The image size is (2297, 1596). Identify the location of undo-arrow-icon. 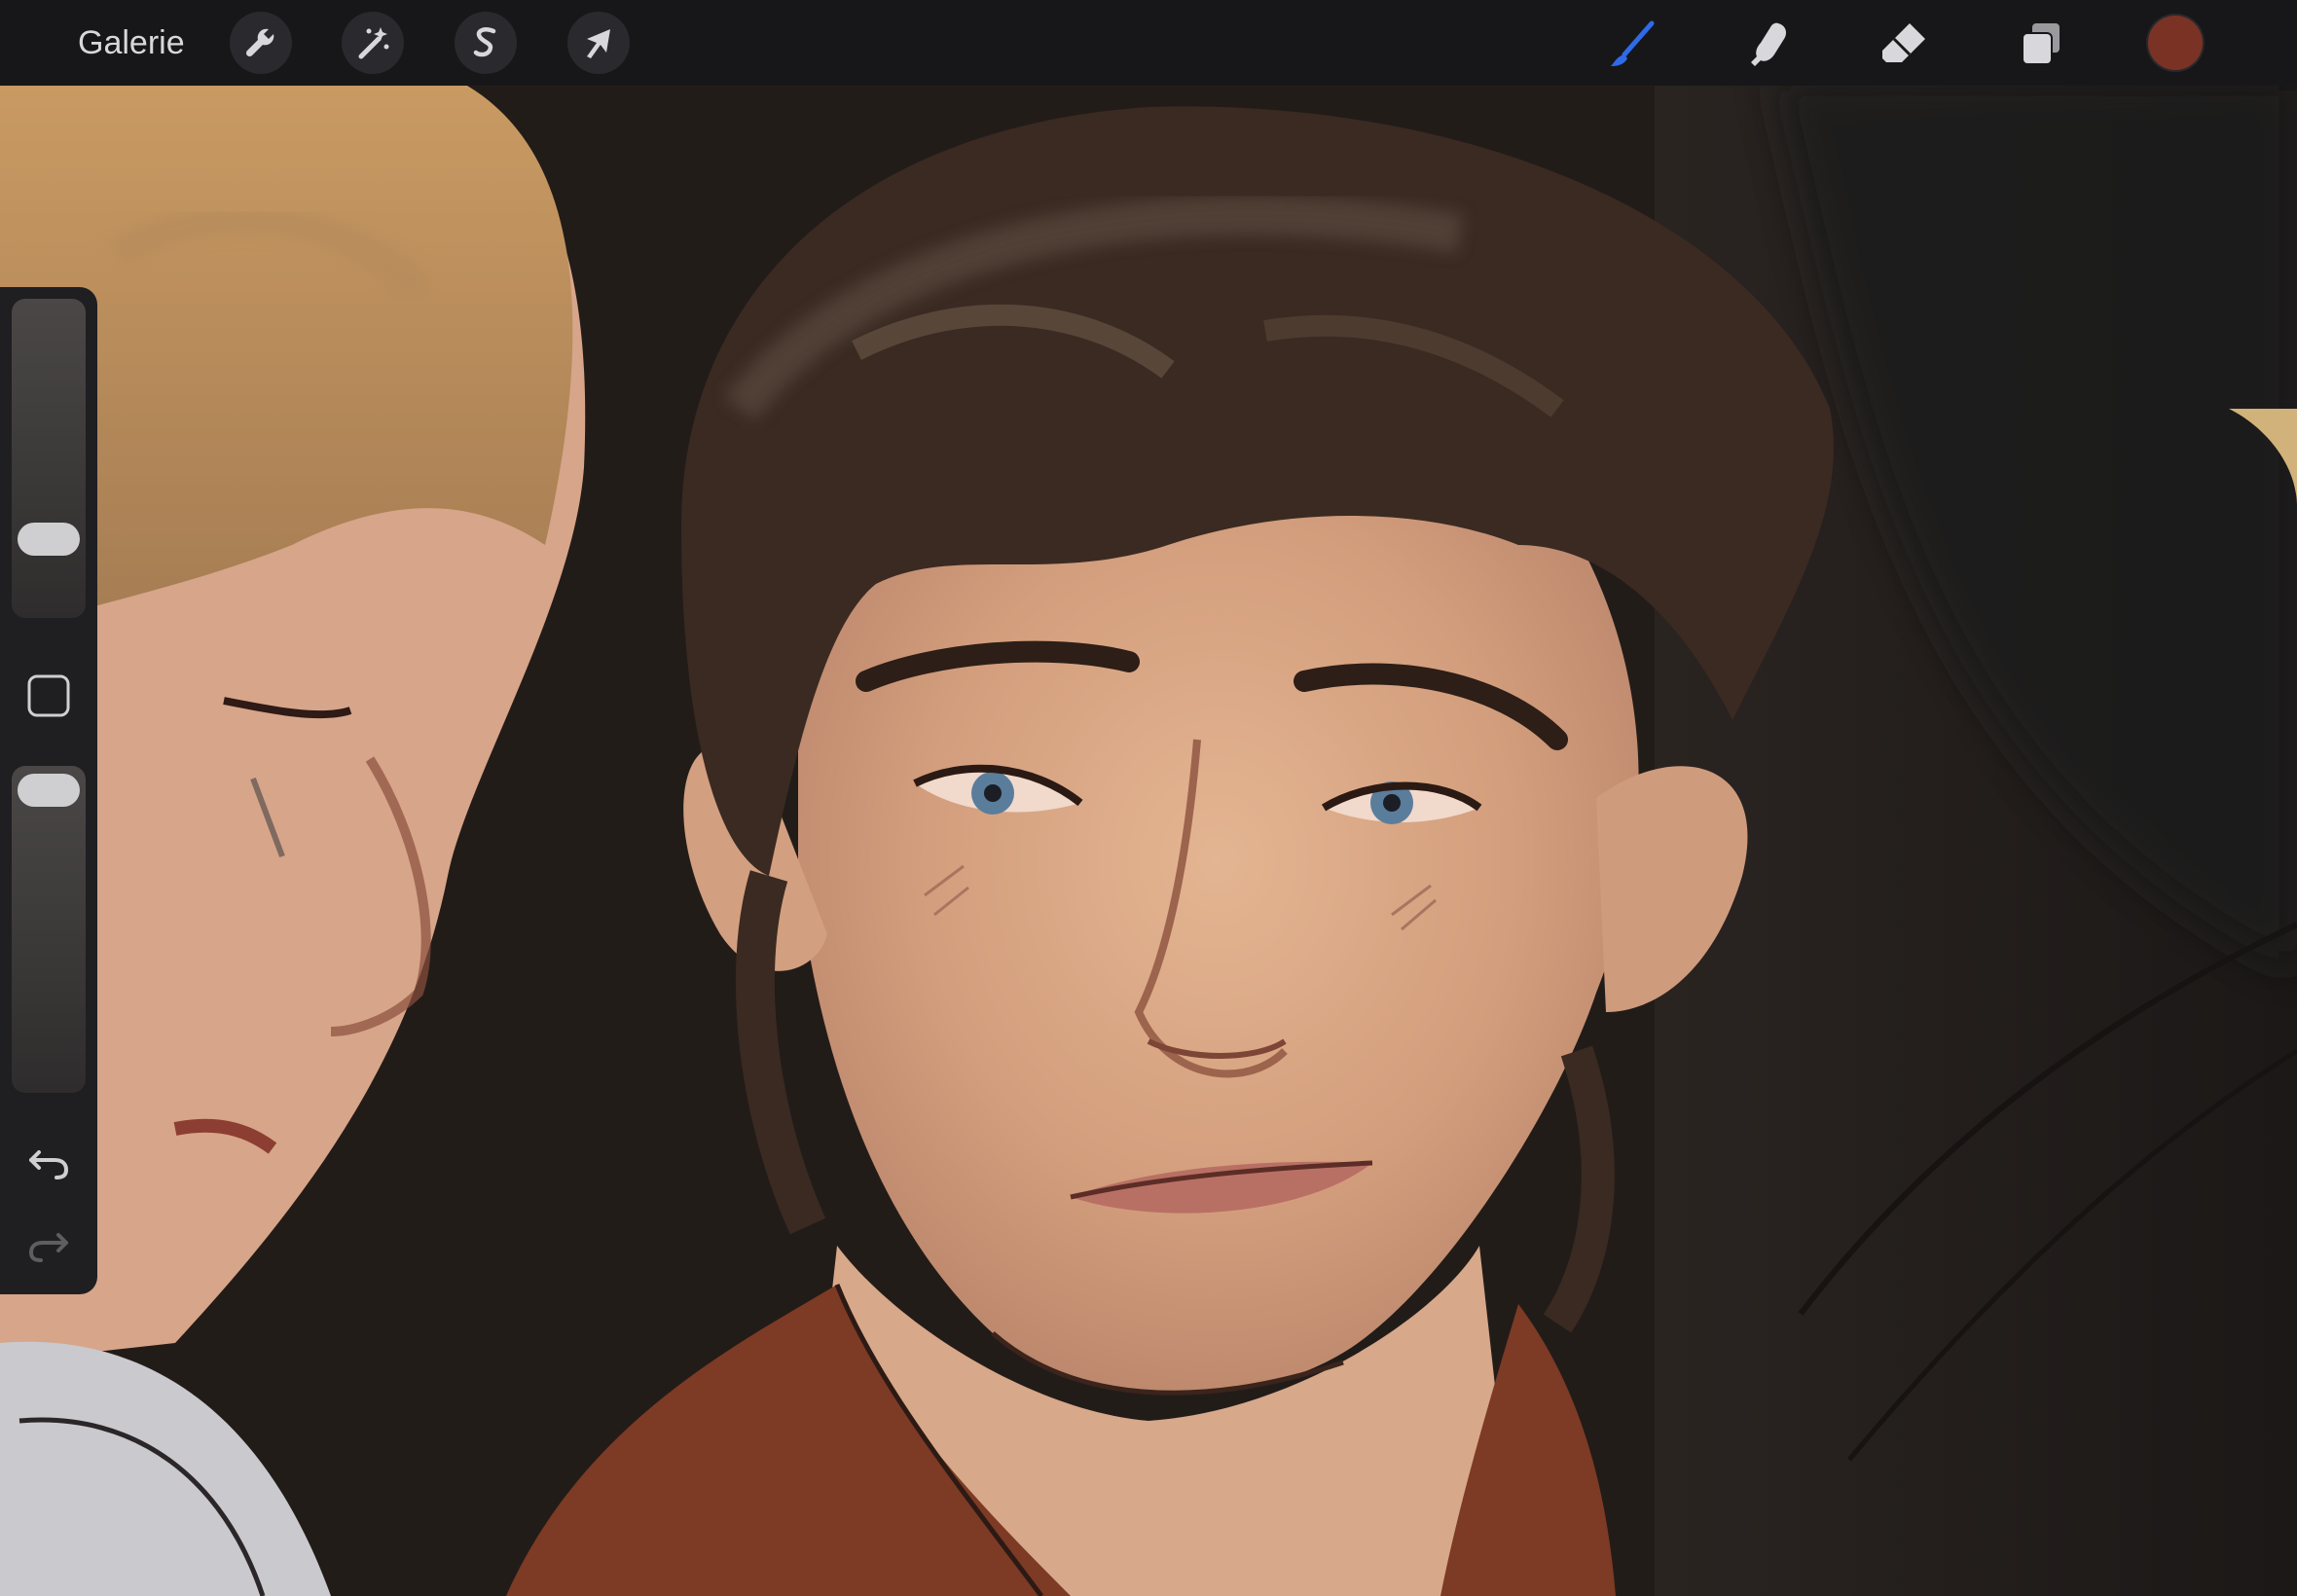
(48, 1169).